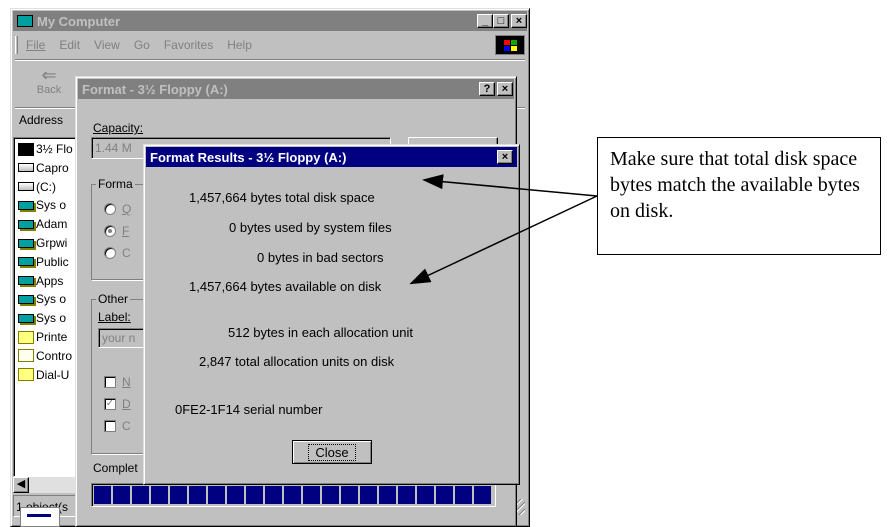  What do you see at coordinates (188, 45) in the screenshot?
I see `menu-favorites: Favorites` at bounding box center [188, 45].